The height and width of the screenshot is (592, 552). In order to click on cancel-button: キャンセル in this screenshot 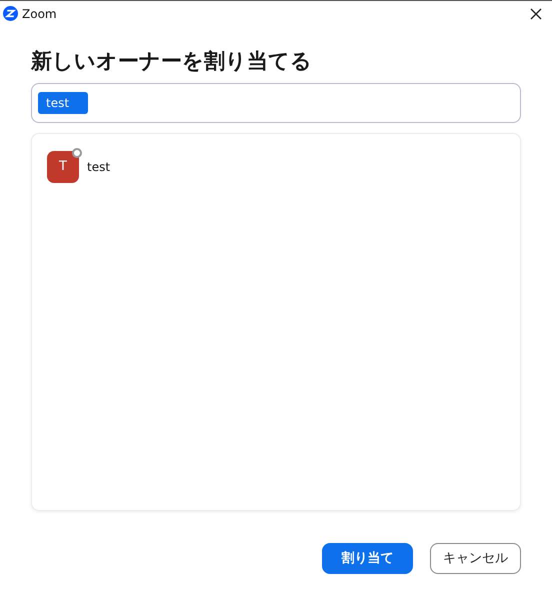, I will do `click(475, 558)`.